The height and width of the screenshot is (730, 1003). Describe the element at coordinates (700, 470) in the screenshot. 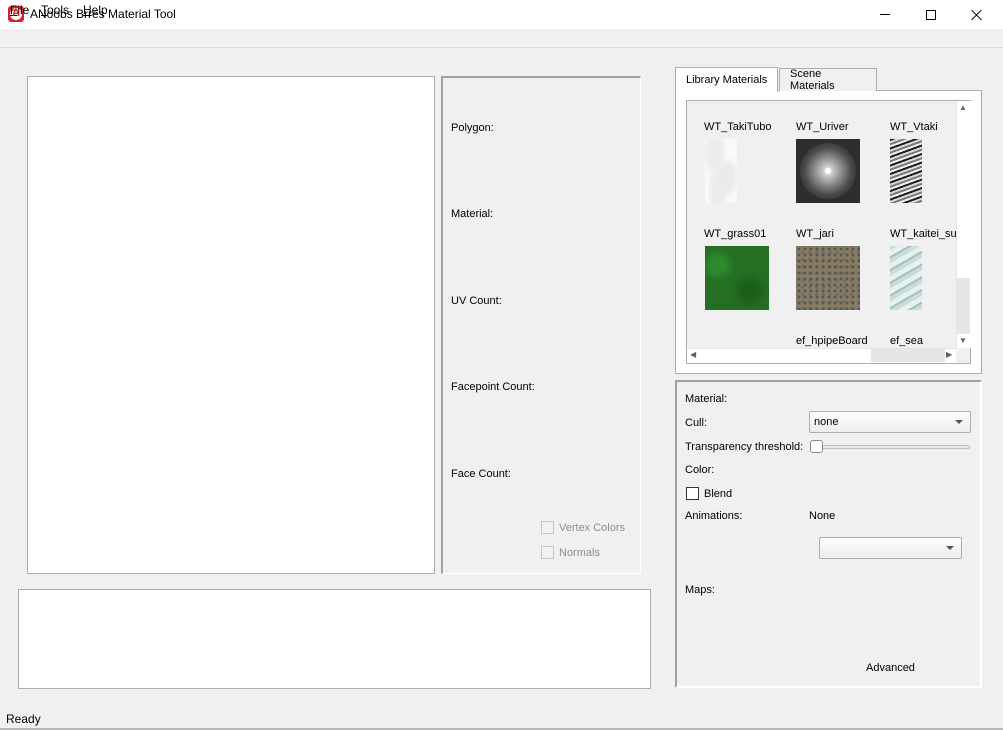

I see `color-label: Color:` at that location.